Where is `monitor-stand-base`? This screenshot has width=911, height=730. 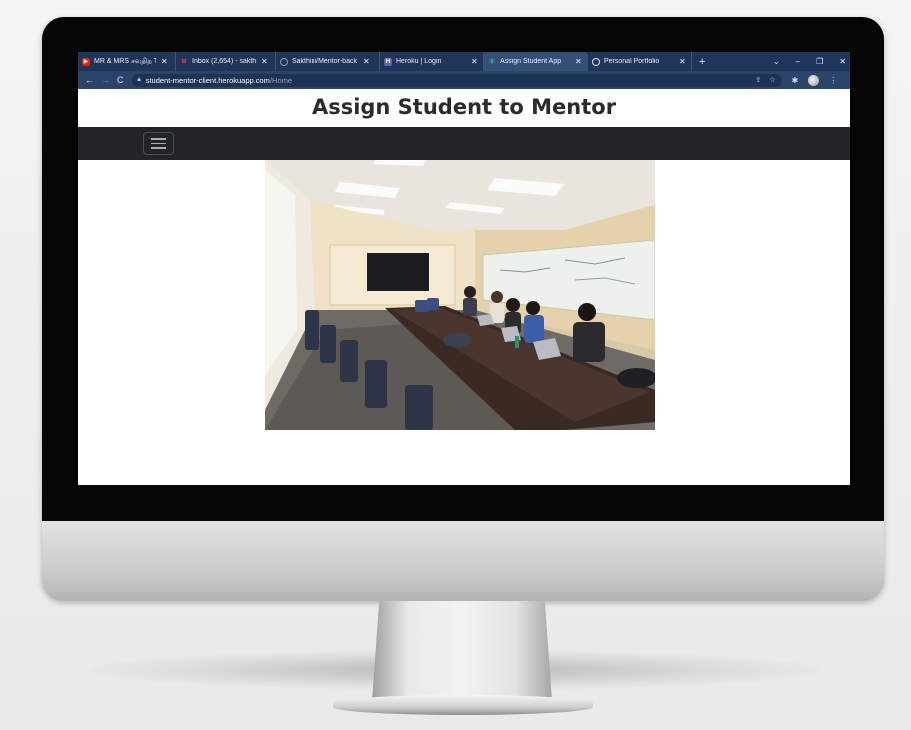 monitor-stand-base is located at coordinates (463, 705).